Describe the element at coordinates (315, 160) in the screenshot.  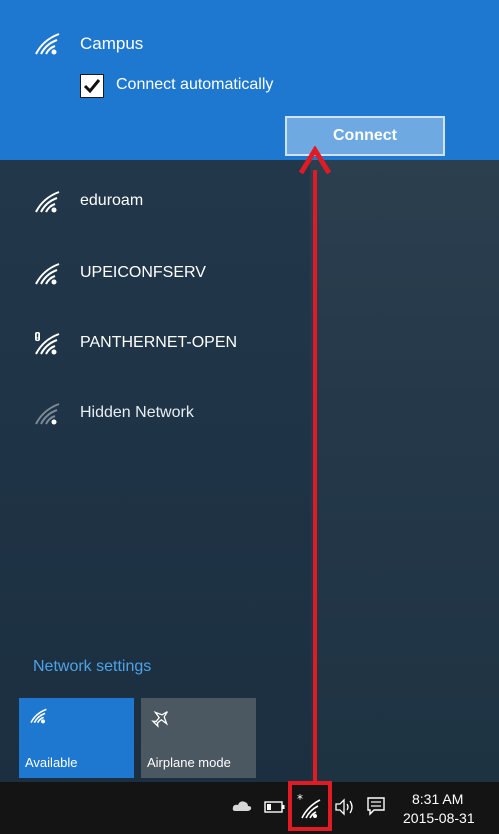
I see `annotation-arrow-head` at that location.